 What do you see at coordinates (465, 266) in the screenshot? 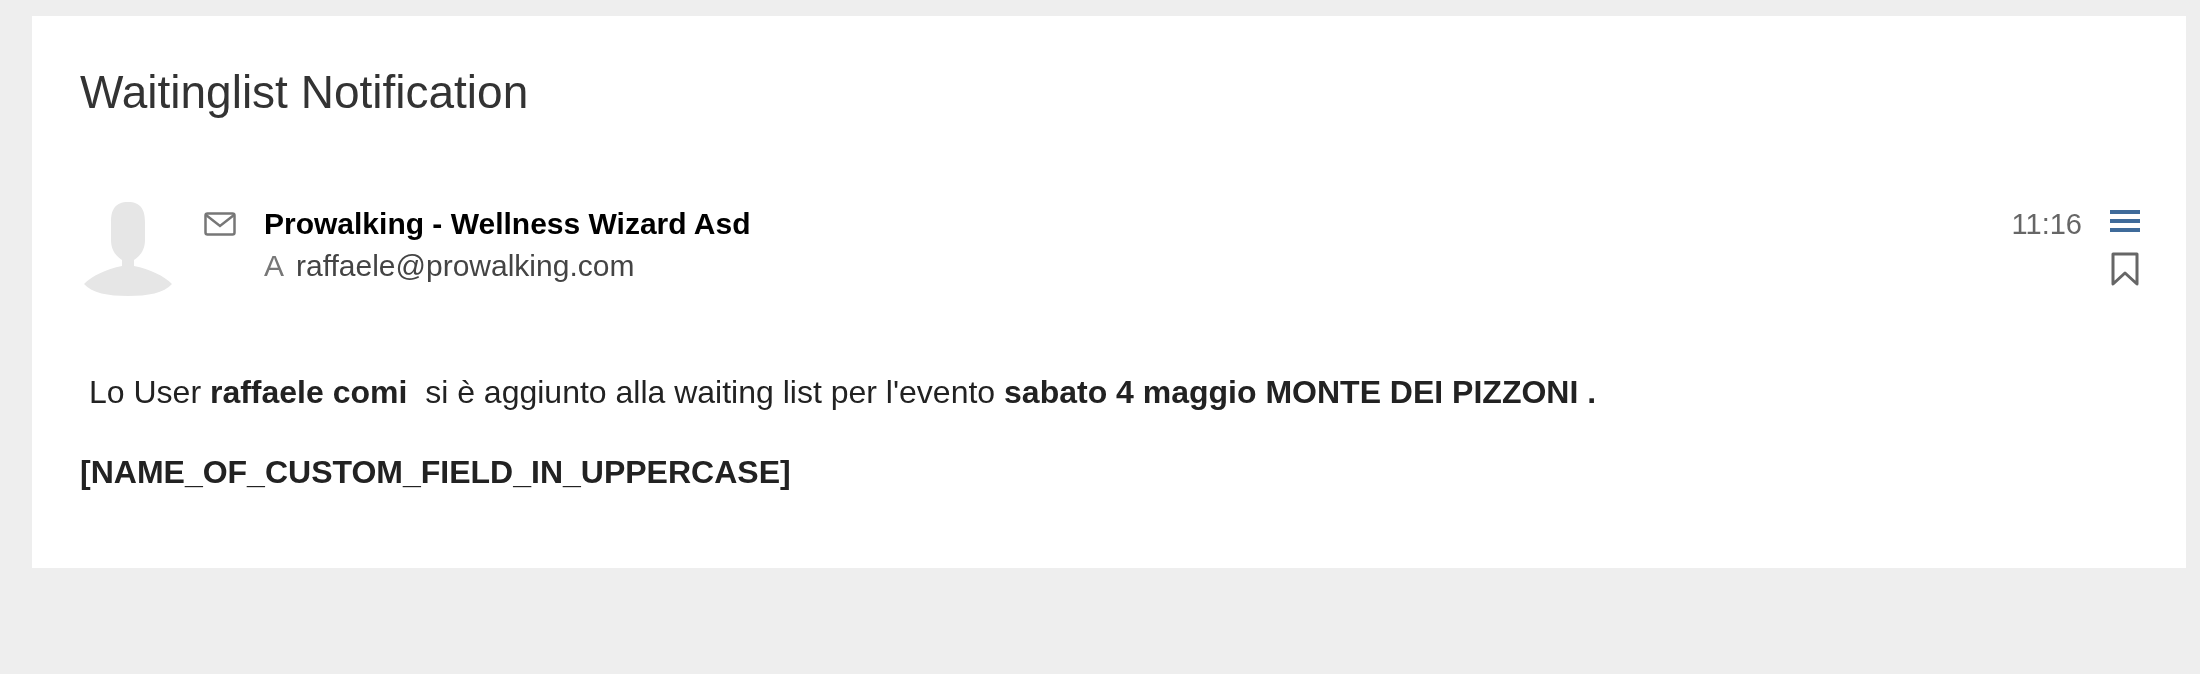
I see `recipient-address: raffaele@prowalking.com` at bounding box center [465, 266].